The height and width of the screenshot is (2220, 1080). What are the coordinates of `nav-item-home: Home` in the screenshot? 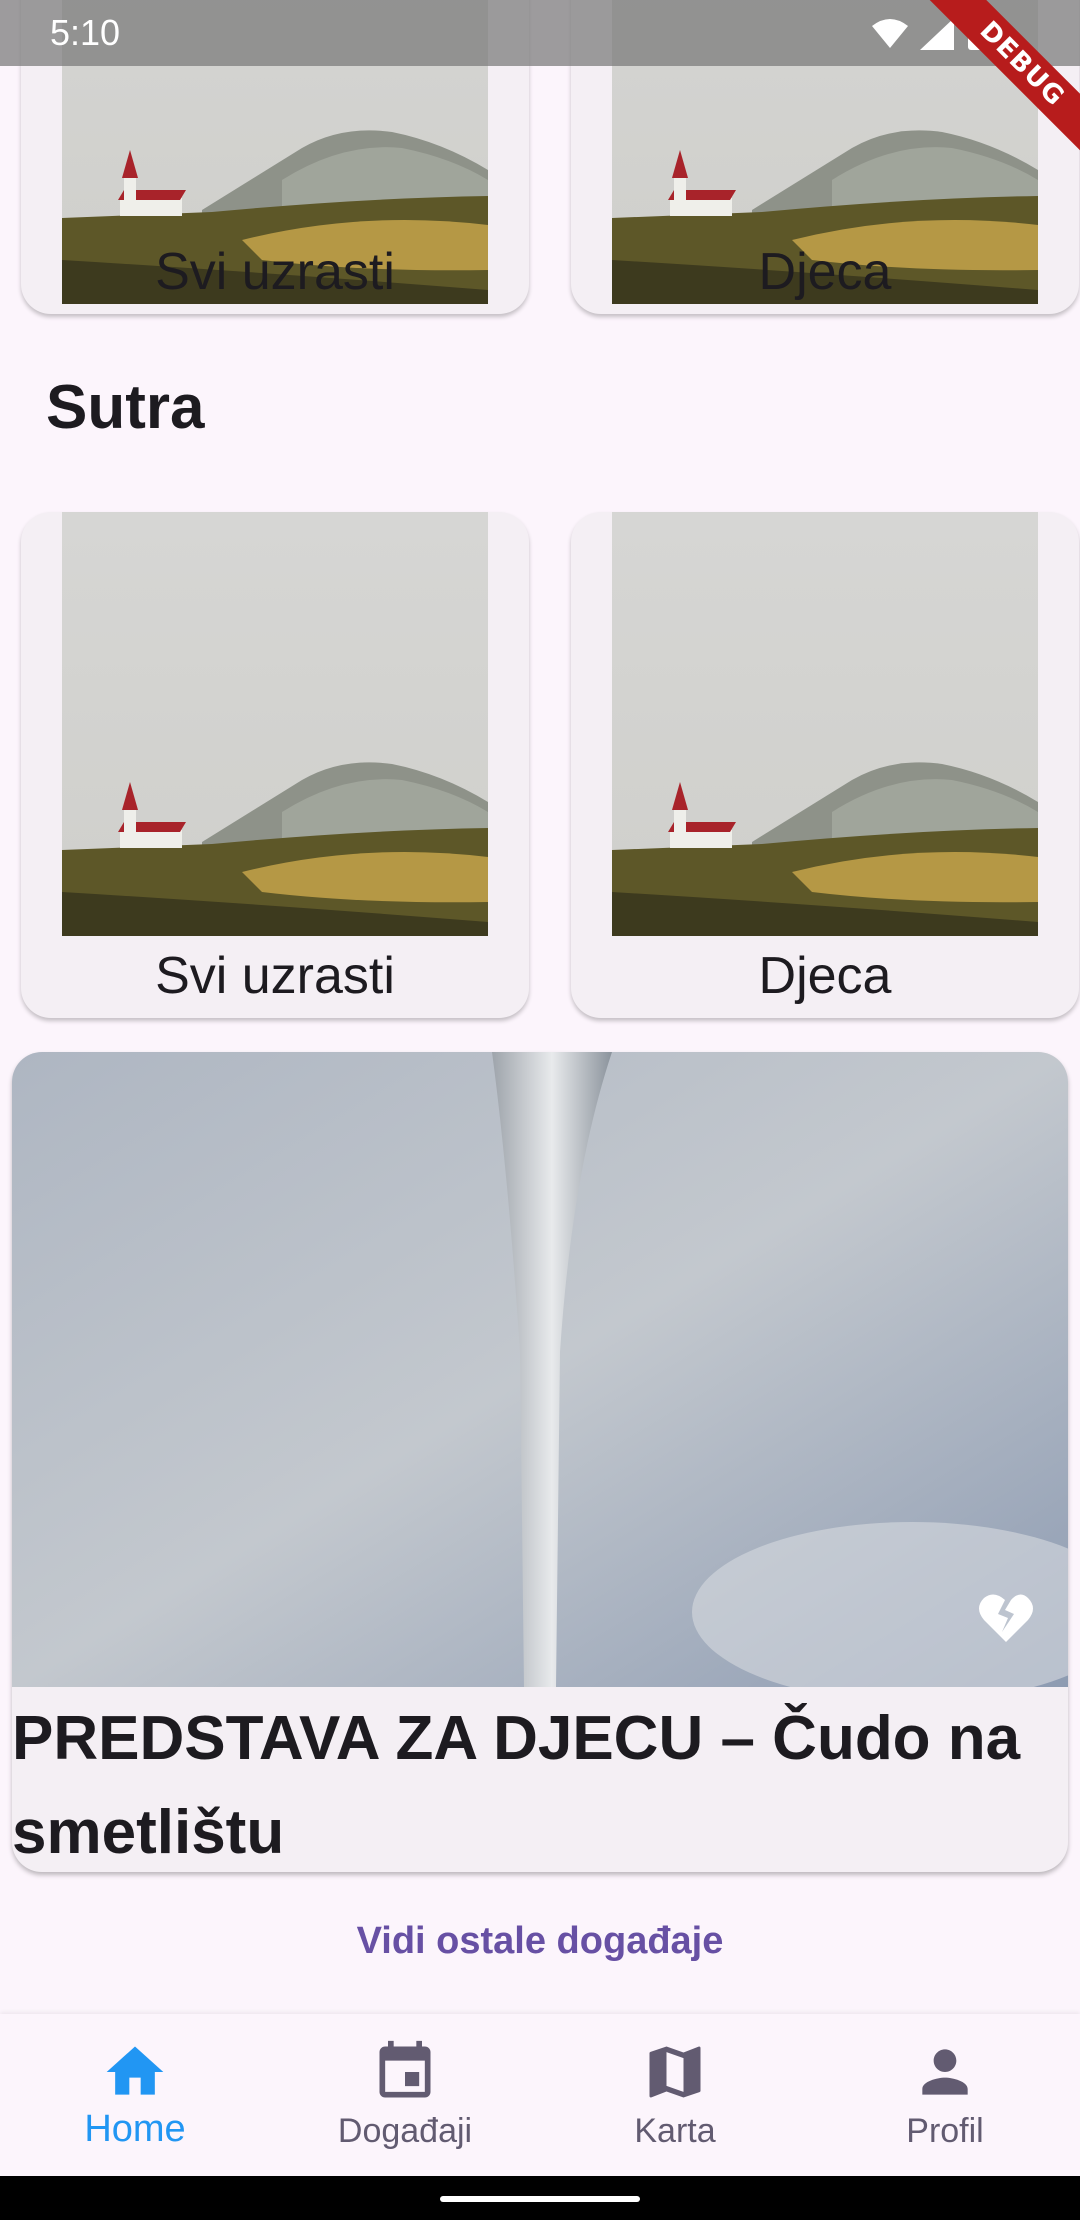 It's located at (135, 2095).